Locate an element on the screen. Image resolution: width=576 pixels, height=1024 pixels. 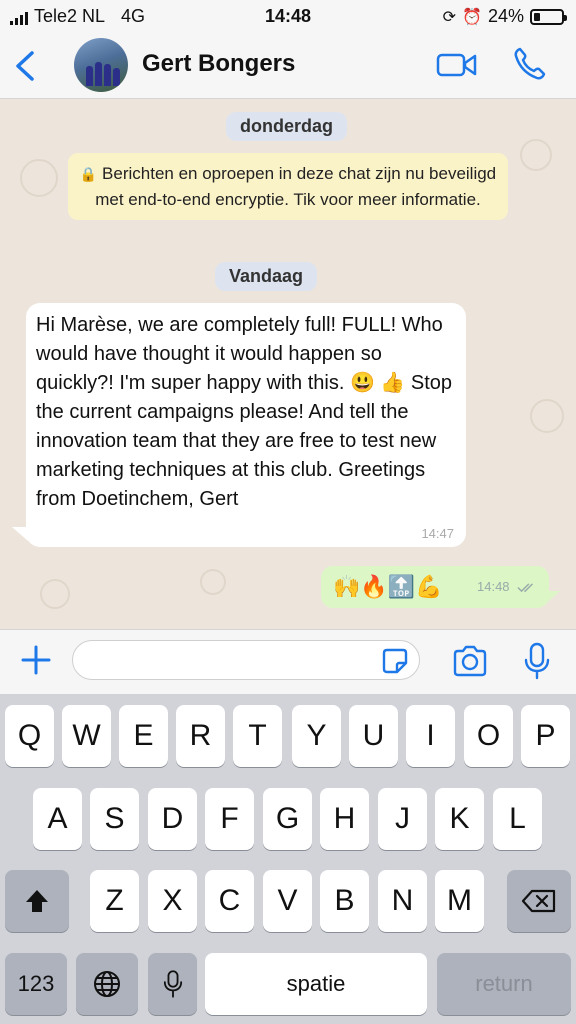
key-h: H is located at coordinates (344, 819).